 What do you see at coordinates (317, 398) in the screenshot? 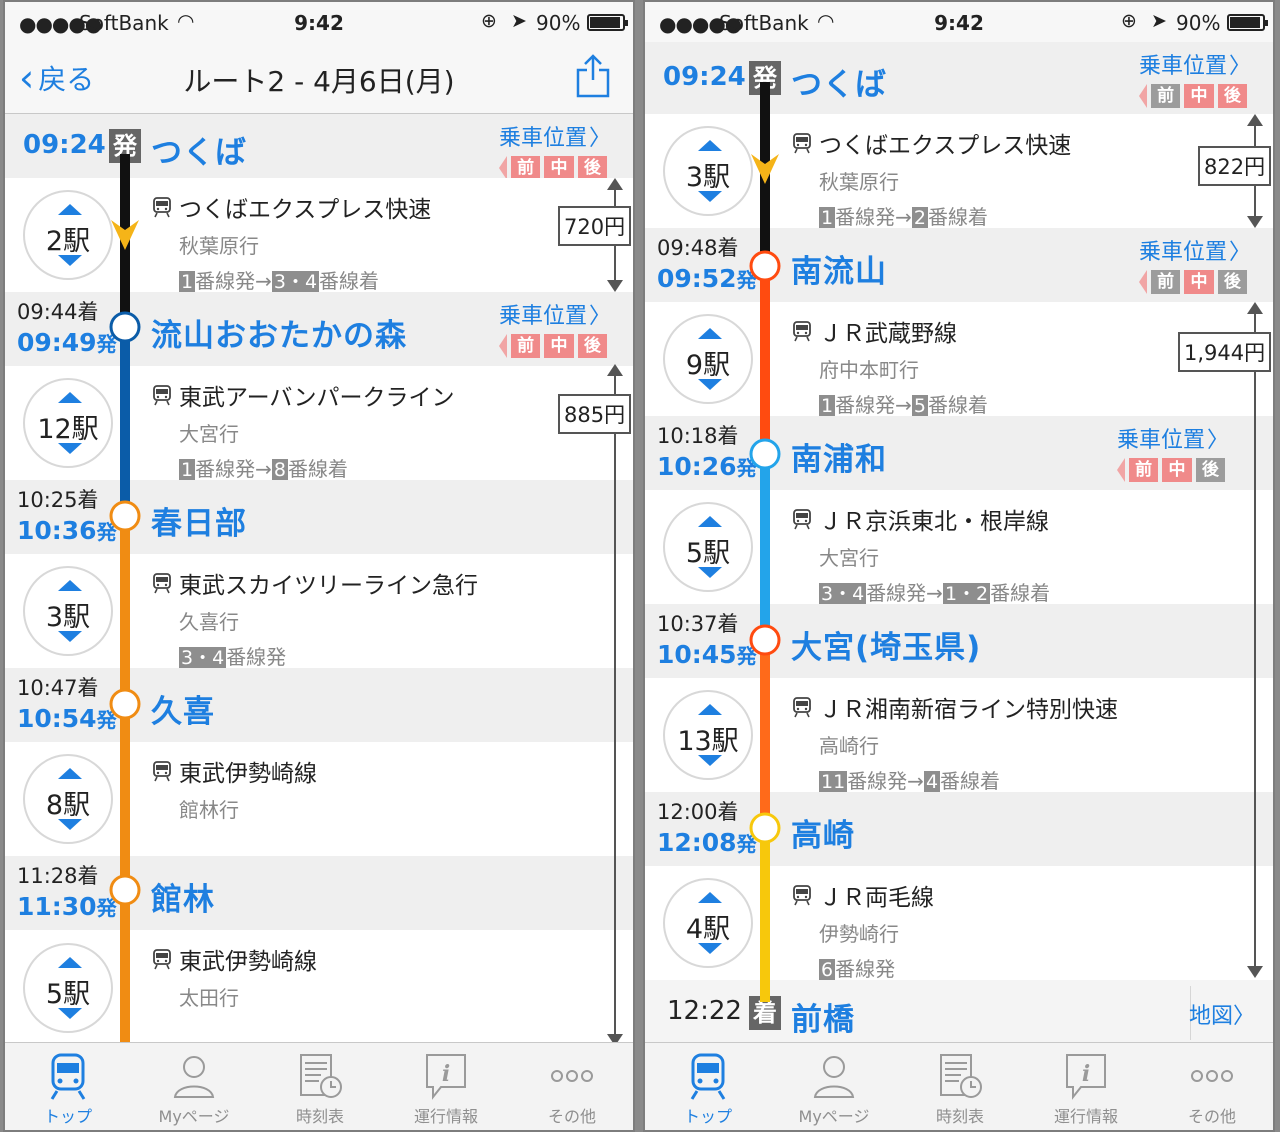
I see `train-name-text: 東武アーバンパークライン` at bounding box center [317, 398].